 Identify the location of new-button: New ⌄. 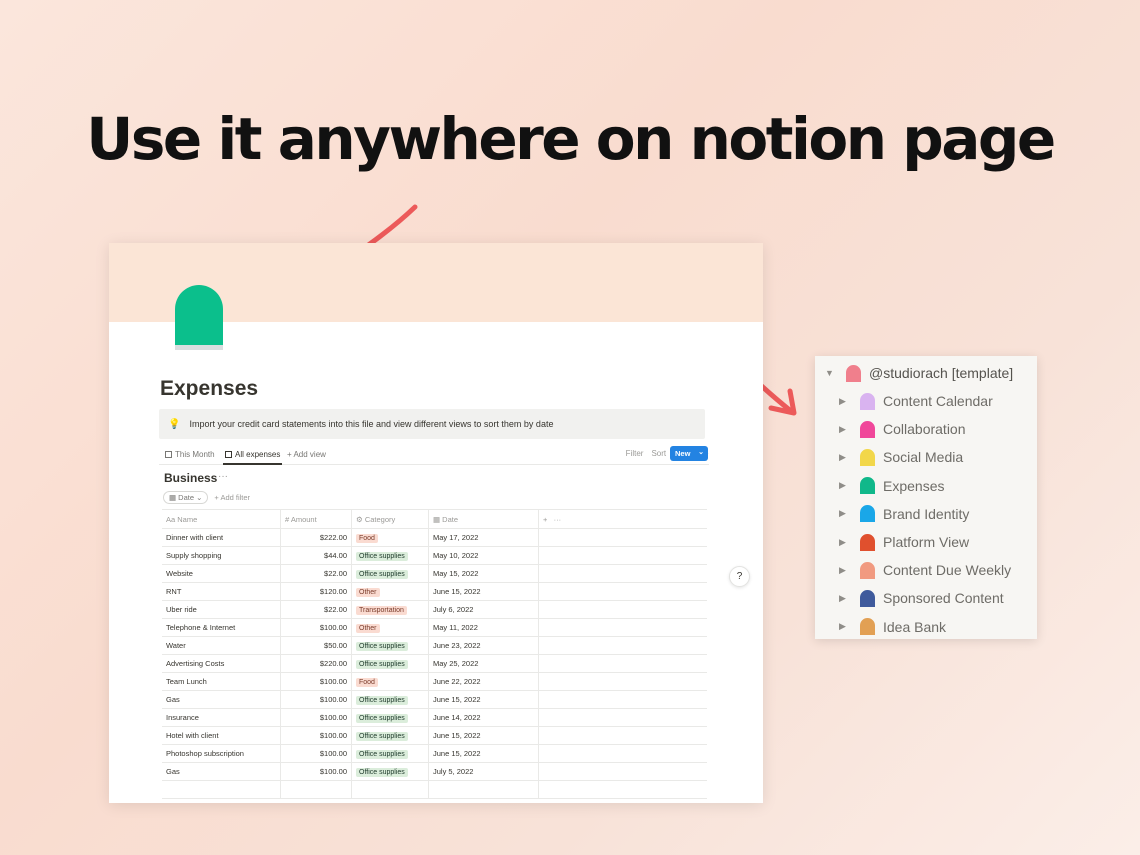
(689, 453).